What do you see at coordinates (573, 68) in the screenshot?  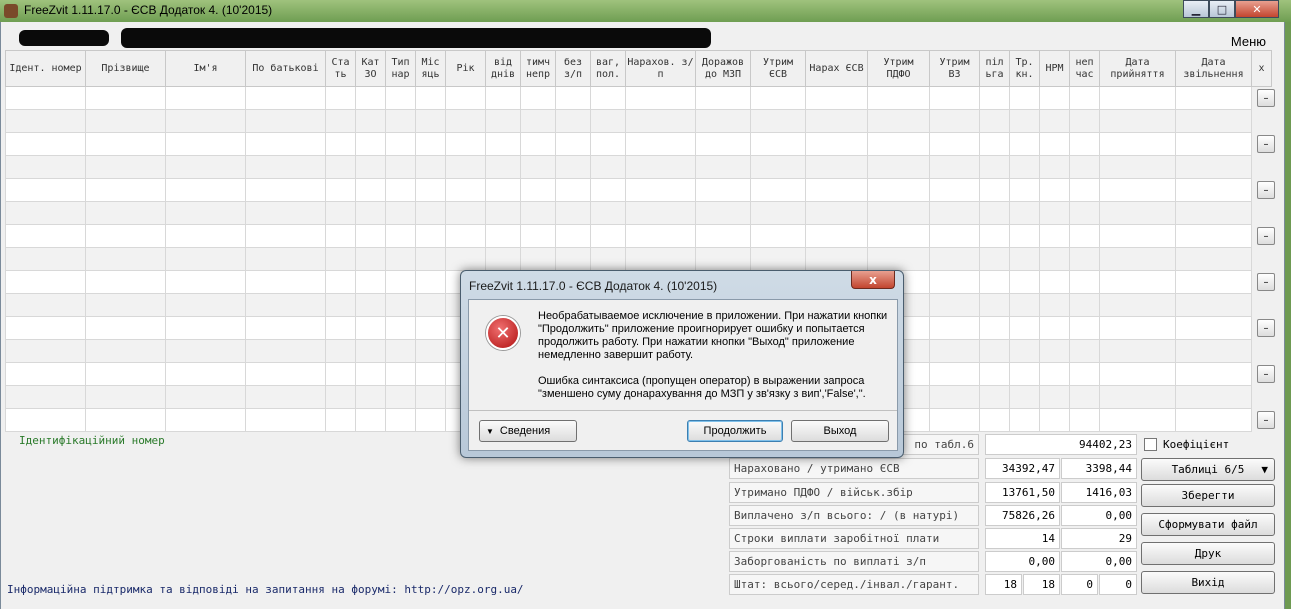 I see `column-header: без з/п` at bounding box center [573, 68].